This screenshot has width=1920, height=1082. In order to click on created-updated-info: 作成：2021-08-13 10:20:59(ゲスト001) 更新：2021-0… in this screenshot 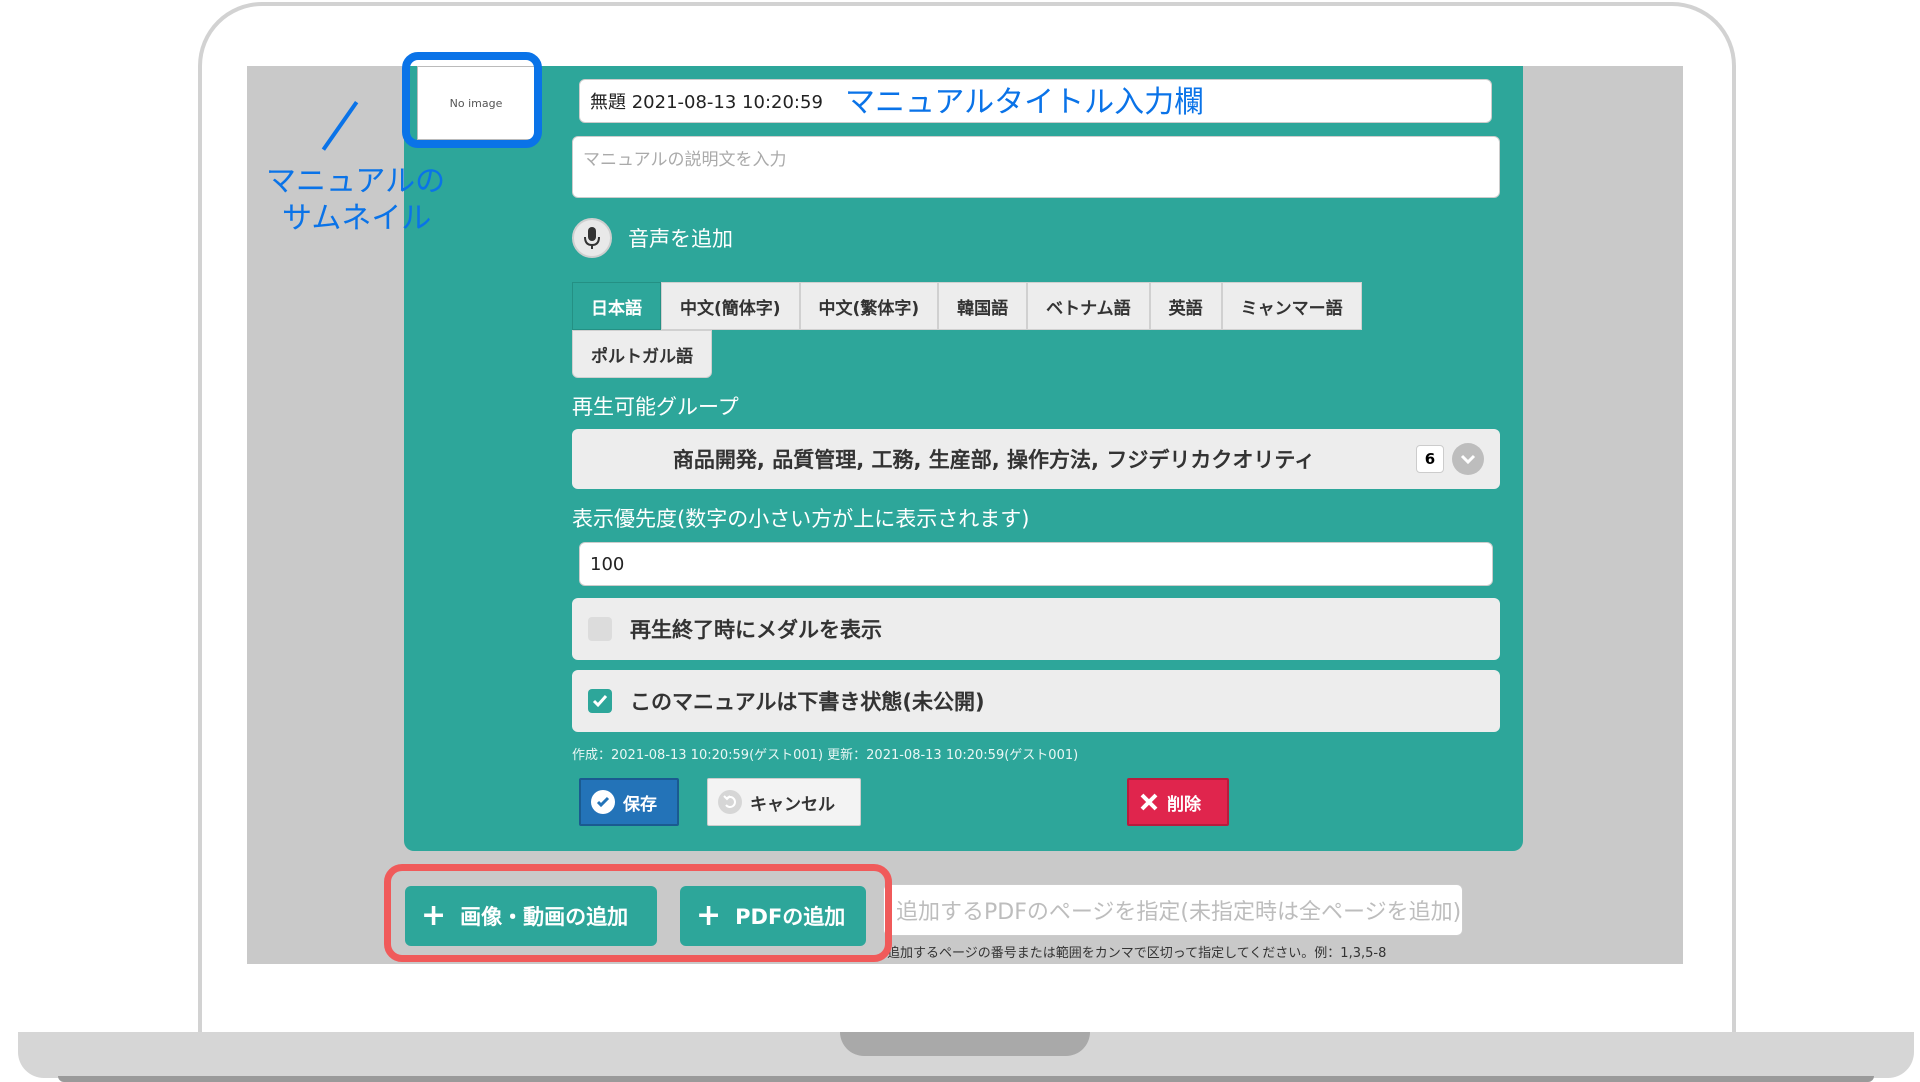, I will do `click(825, 755)`.